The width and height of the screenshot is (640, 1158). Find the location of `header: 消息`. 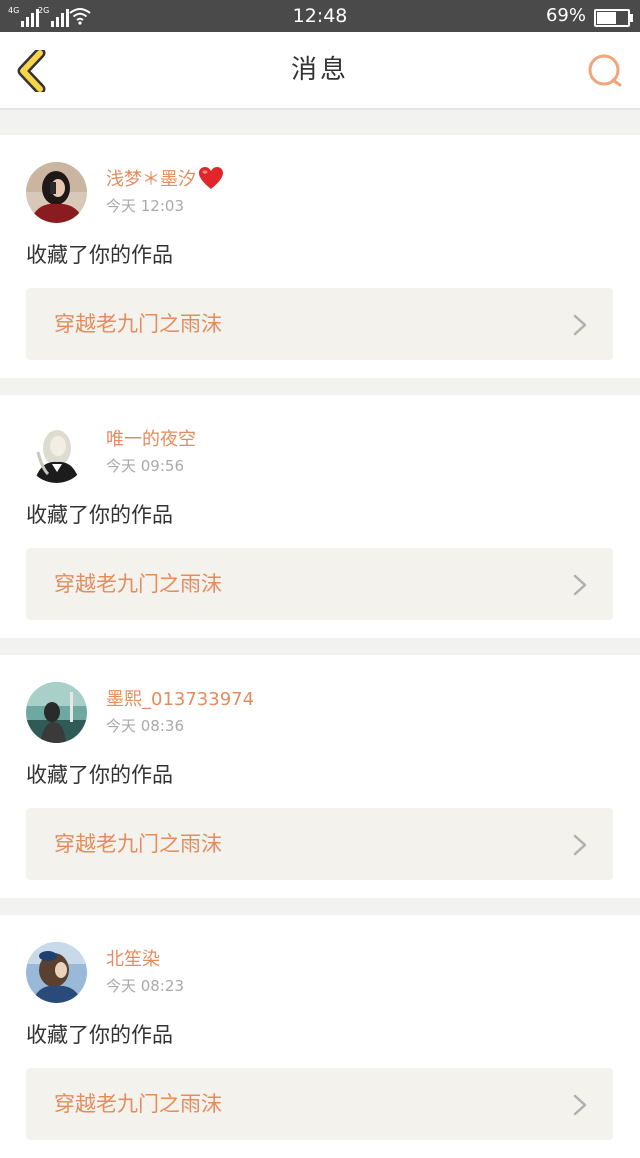

header: 消息 is located at coordinates (320, 71).